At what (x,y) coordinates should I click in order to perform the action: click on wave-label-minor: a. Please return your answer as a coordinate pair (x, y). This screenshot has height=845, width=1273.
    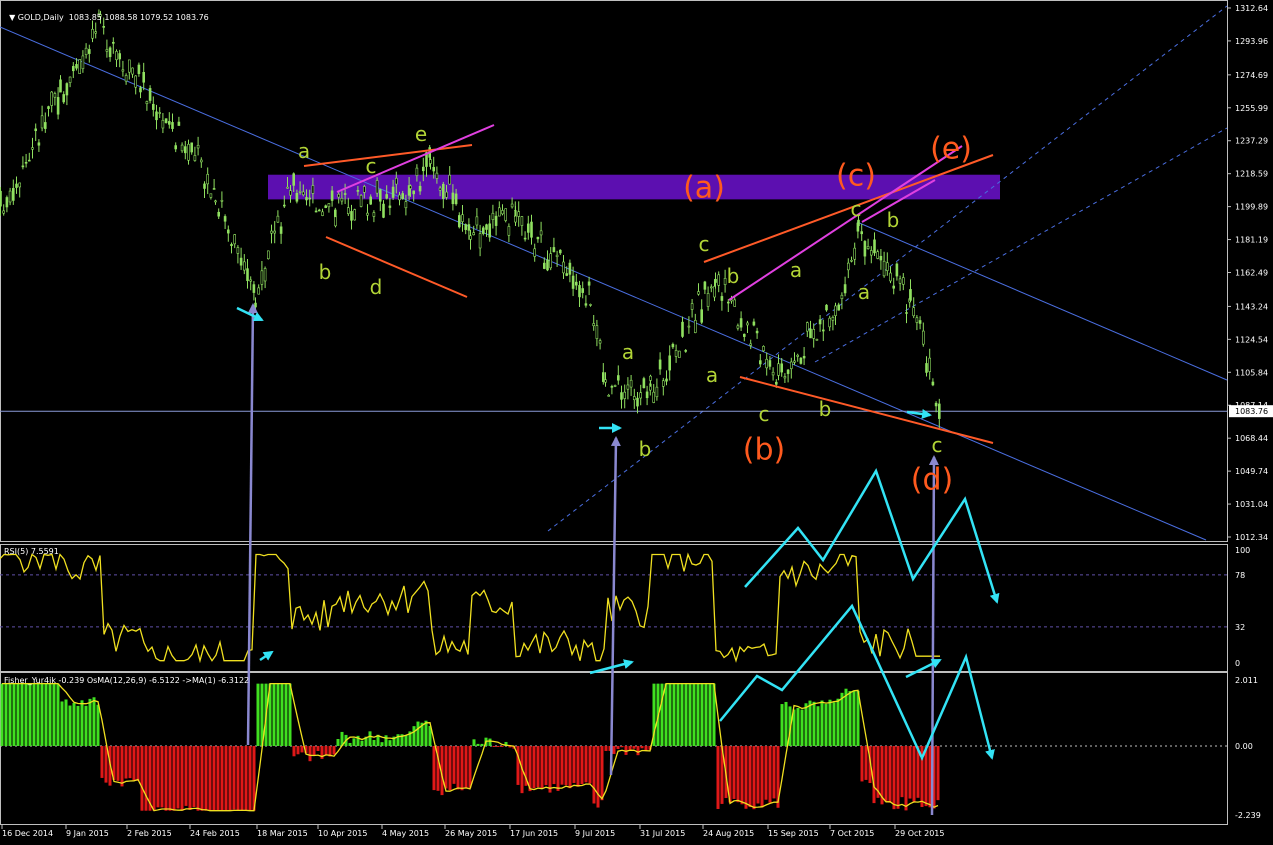
    Looking at the image, I should click on (796, 270).